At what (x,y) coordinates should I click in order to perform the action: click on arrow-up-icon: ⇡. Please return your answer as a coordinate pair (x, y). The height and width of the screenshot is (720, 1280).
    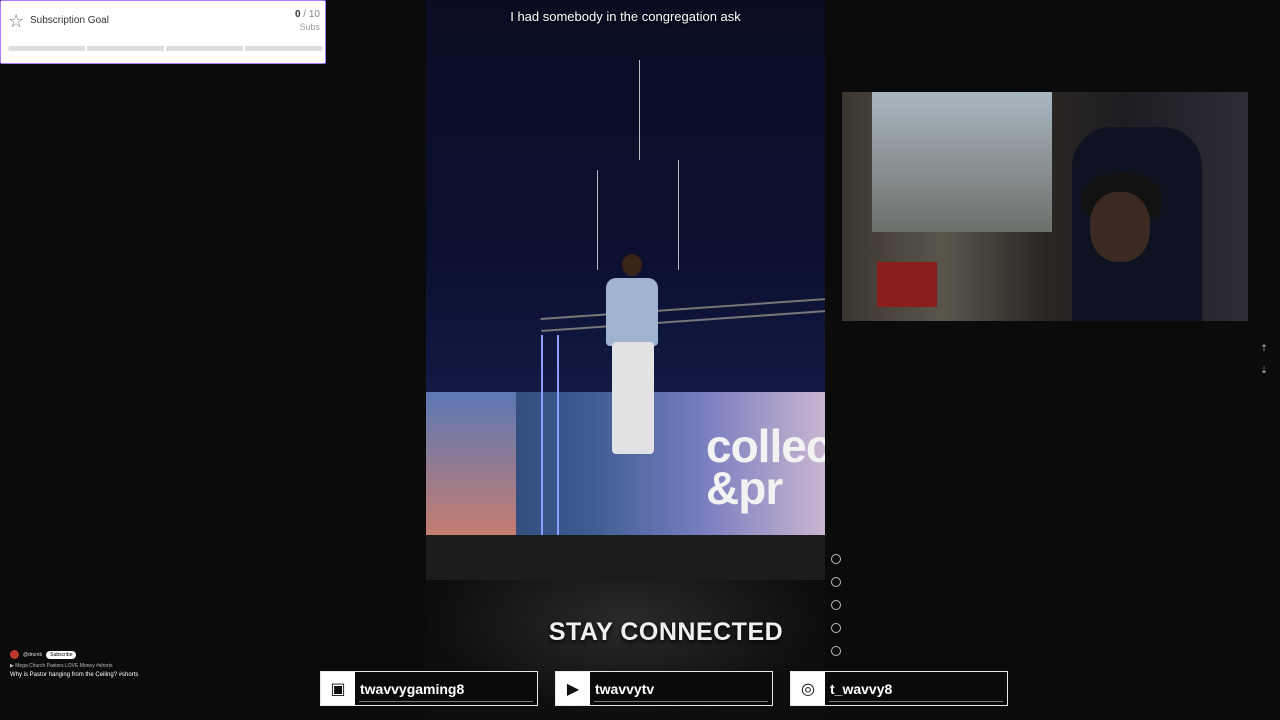
    Looking at the image, I should click on (1264, 354).